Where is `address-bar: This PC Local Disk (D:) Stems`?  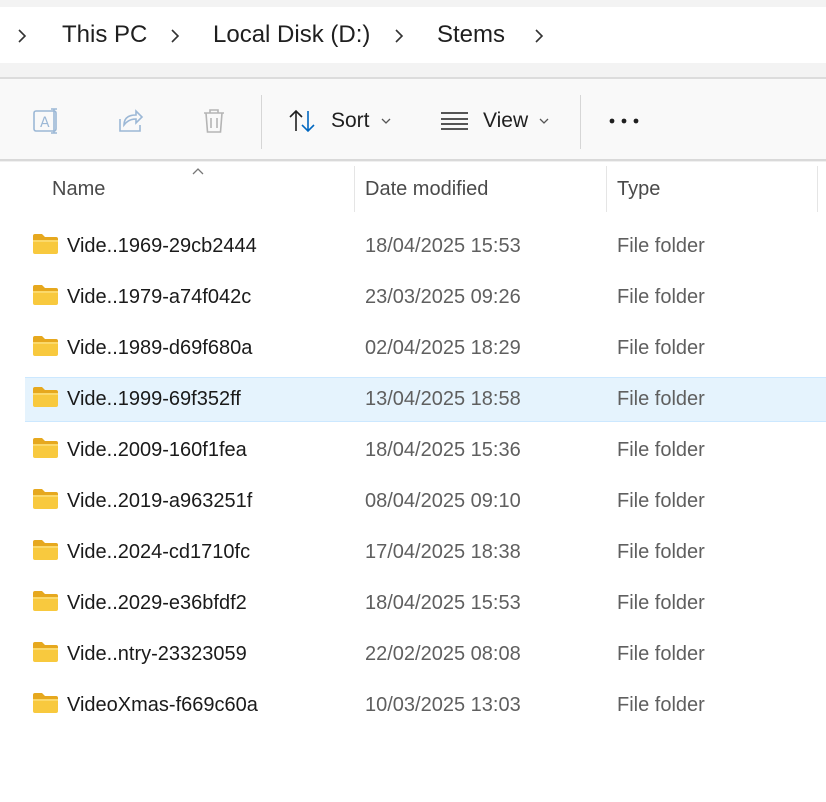 address-bar: This PC Local Disk (D:) Stems is located at coordinates (413, 35).